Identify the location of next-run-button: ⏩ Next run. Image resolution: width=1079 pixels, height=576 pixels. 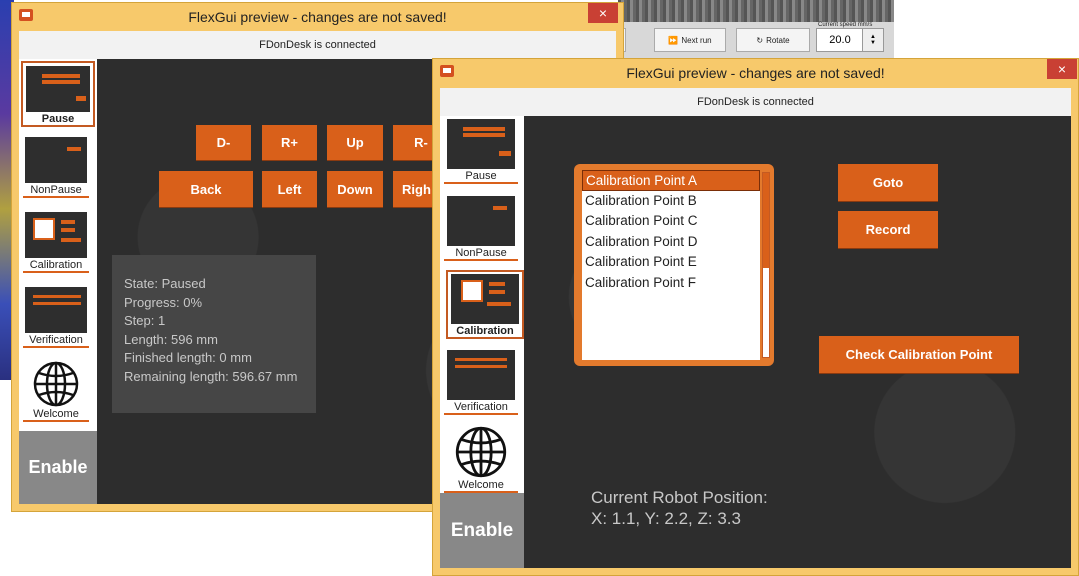
(690, 40).